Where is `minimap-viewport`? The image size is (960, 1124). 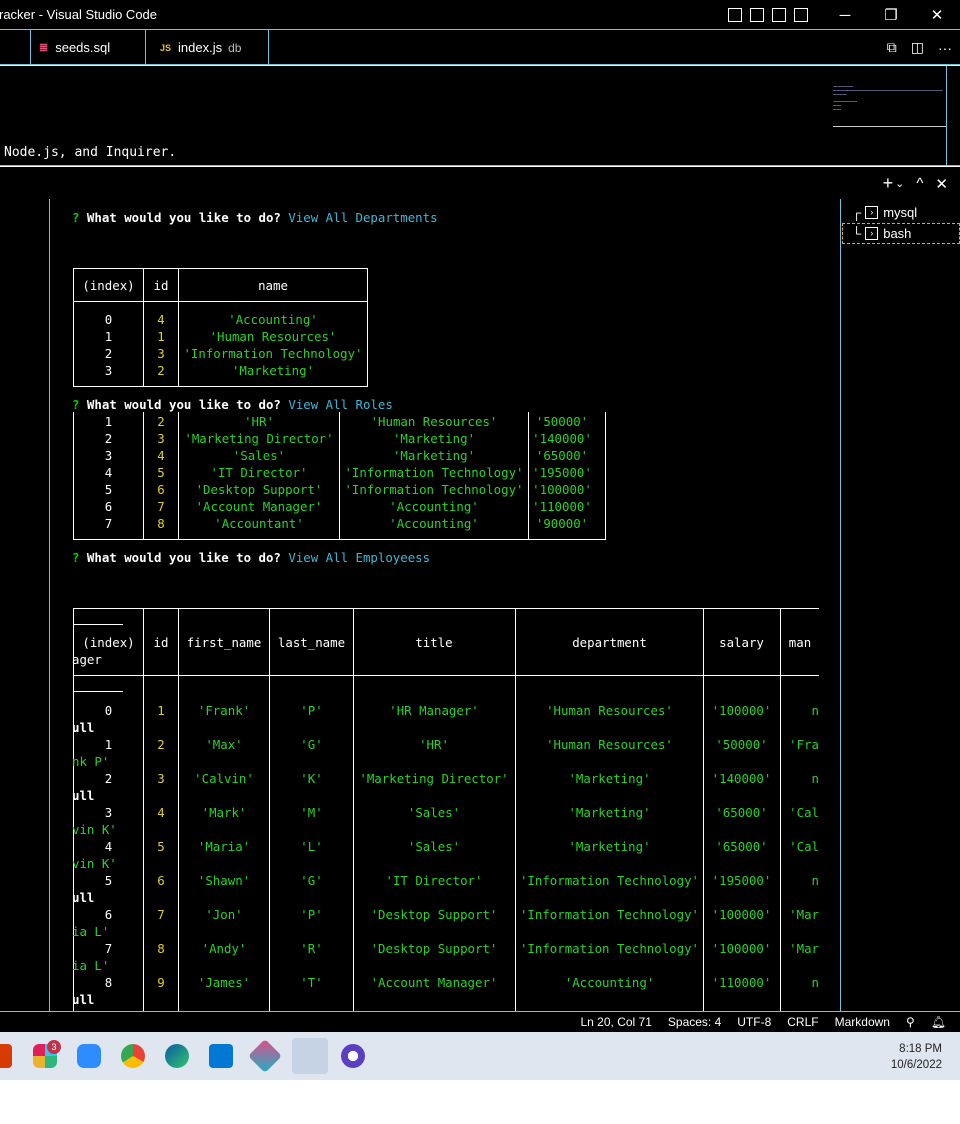
minimap-viewport is located at coordinates (889, 126).